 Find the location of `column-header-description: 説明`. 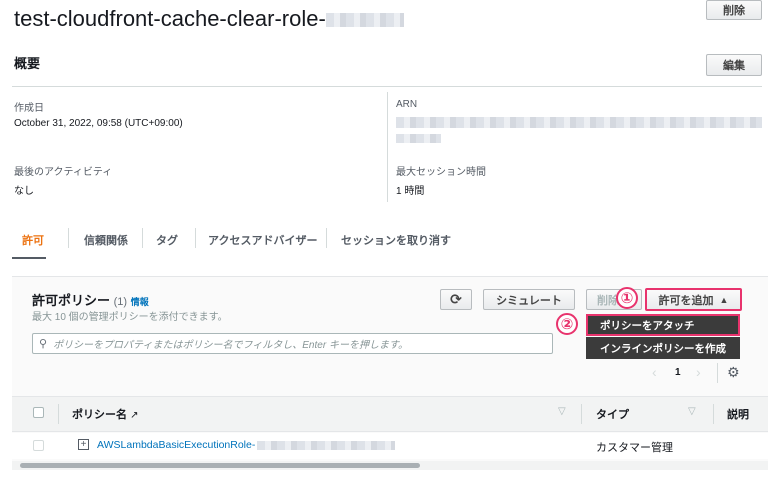

column-header-description: 説明 is located at coordinates (738, 414).